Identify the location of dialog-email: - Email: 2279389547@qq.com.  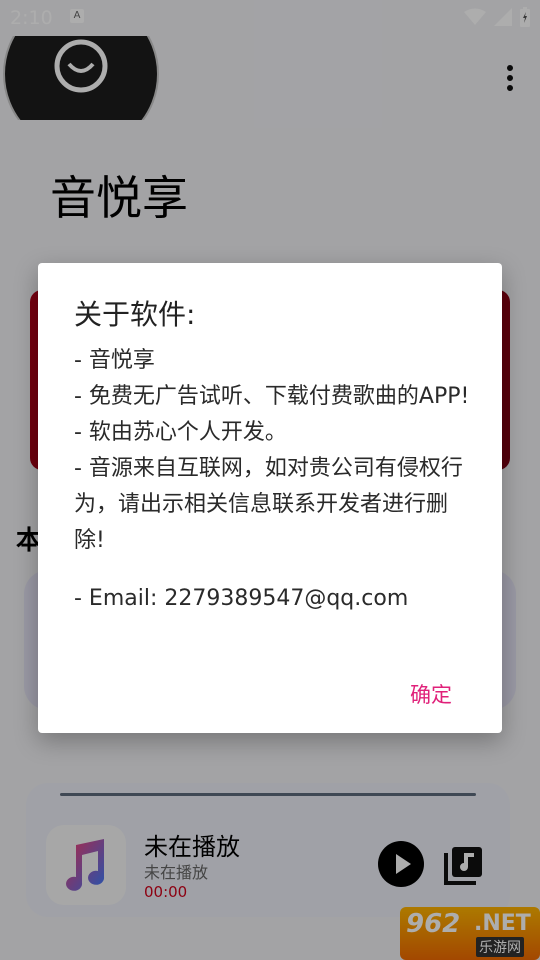
(241, 598).